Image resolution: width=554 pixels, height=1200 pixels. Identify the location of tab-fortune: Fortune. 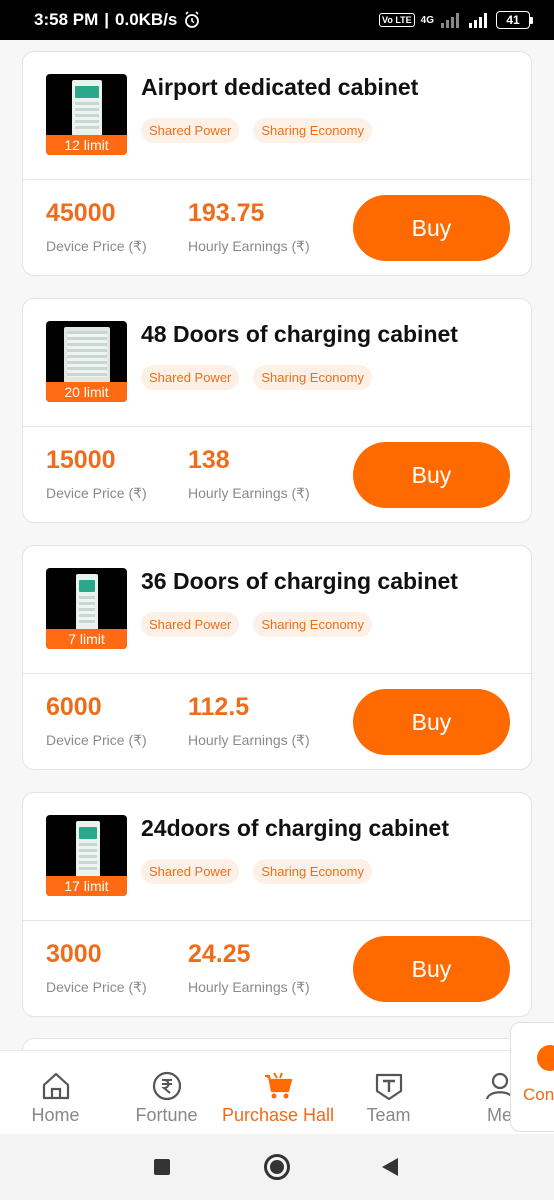
(166, 1093).